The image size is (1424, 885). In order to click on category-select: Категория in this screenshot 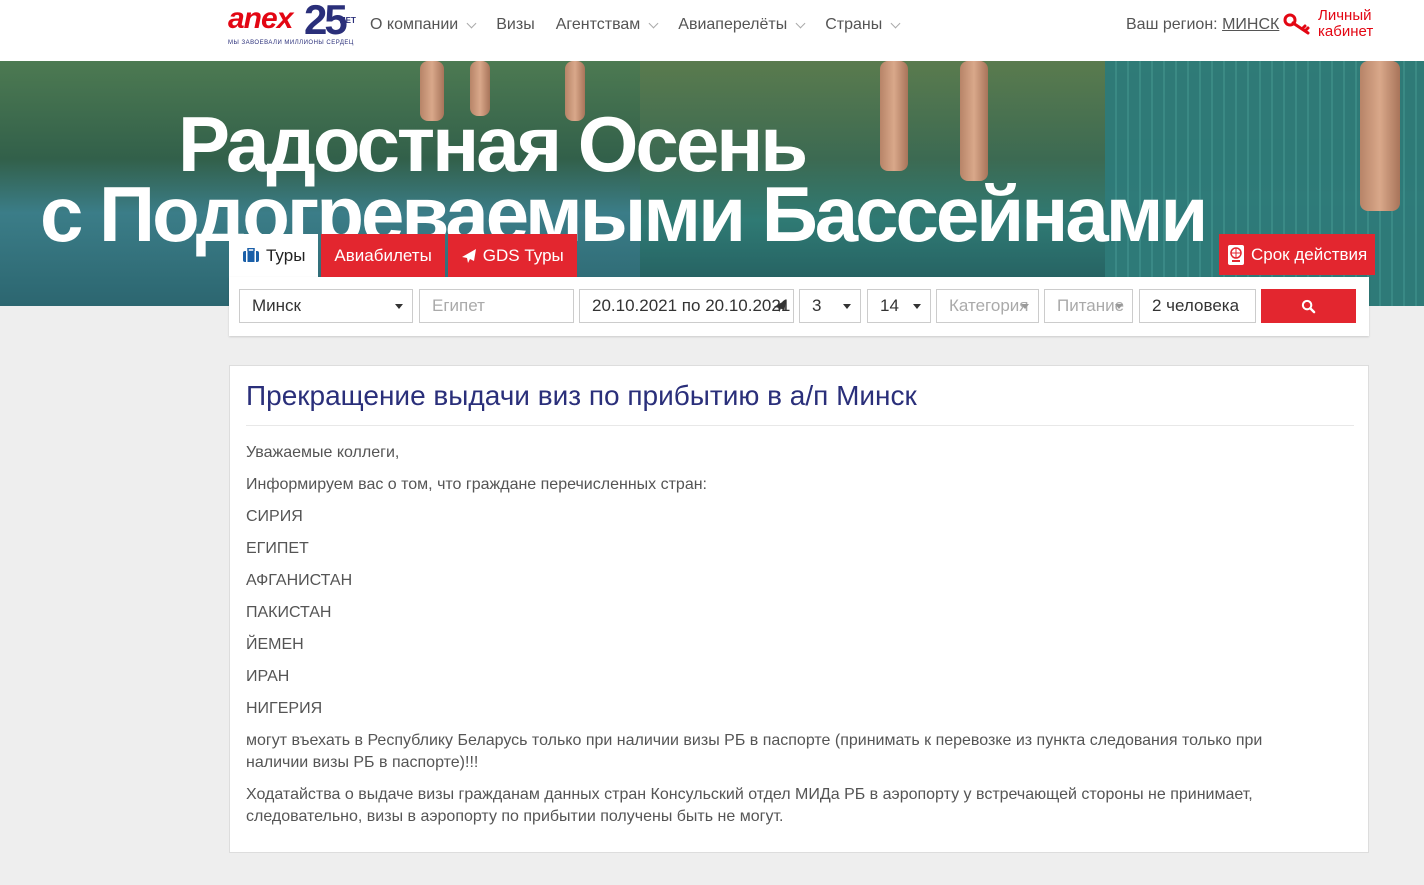, I will do `click(987, 306)`.